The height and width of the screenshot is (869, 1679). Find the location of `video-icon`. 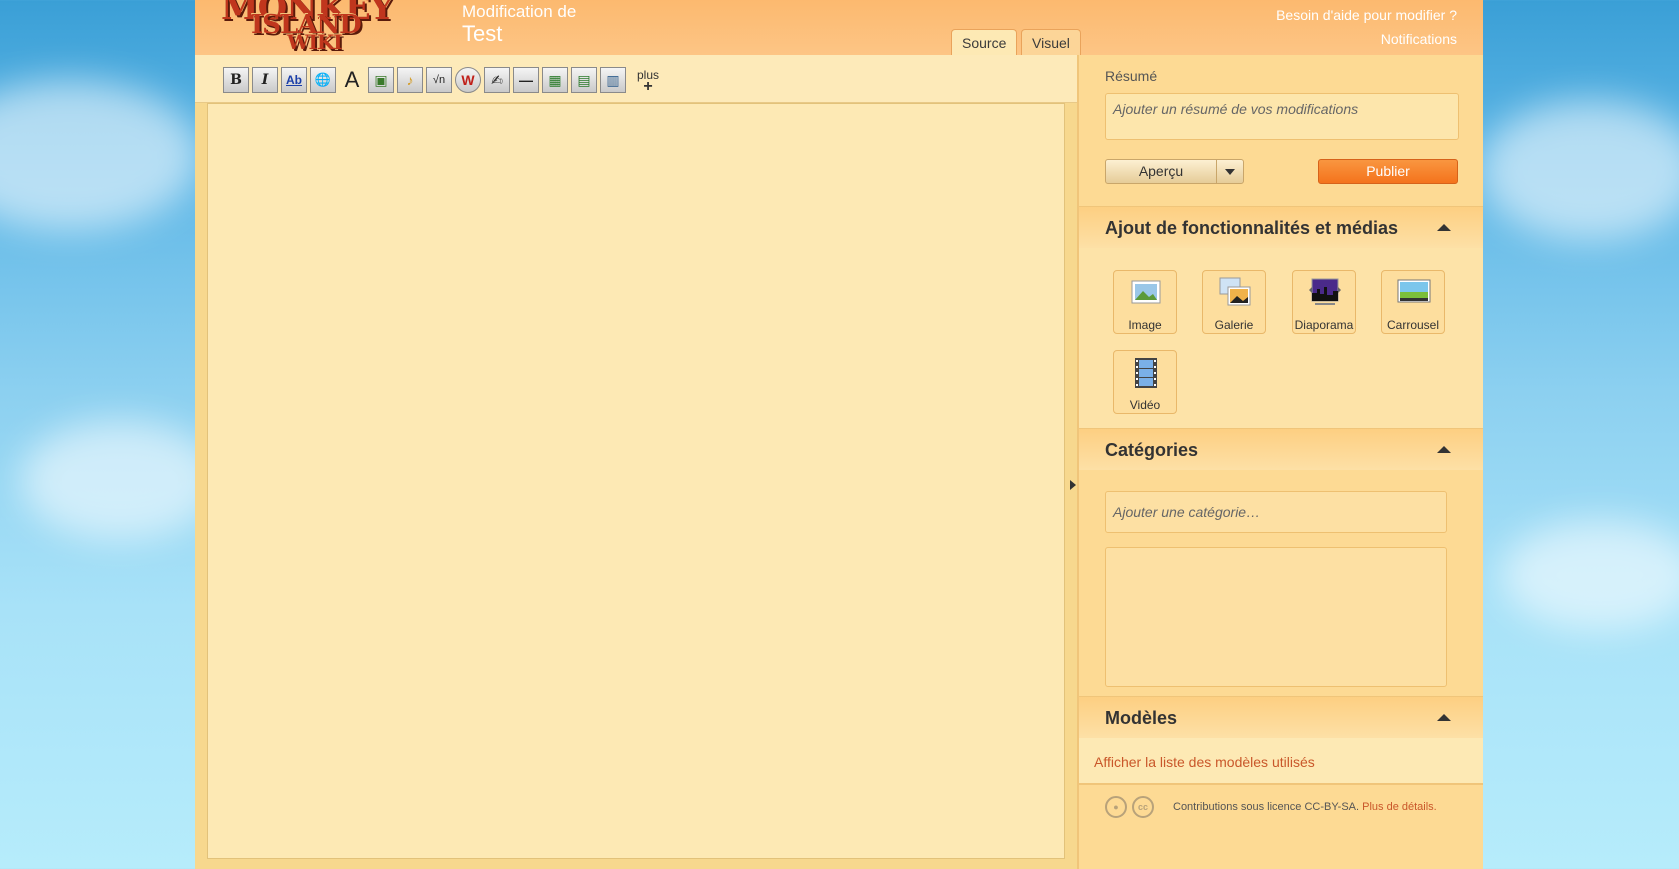

video-icon is located at coordinates (1146, 373).